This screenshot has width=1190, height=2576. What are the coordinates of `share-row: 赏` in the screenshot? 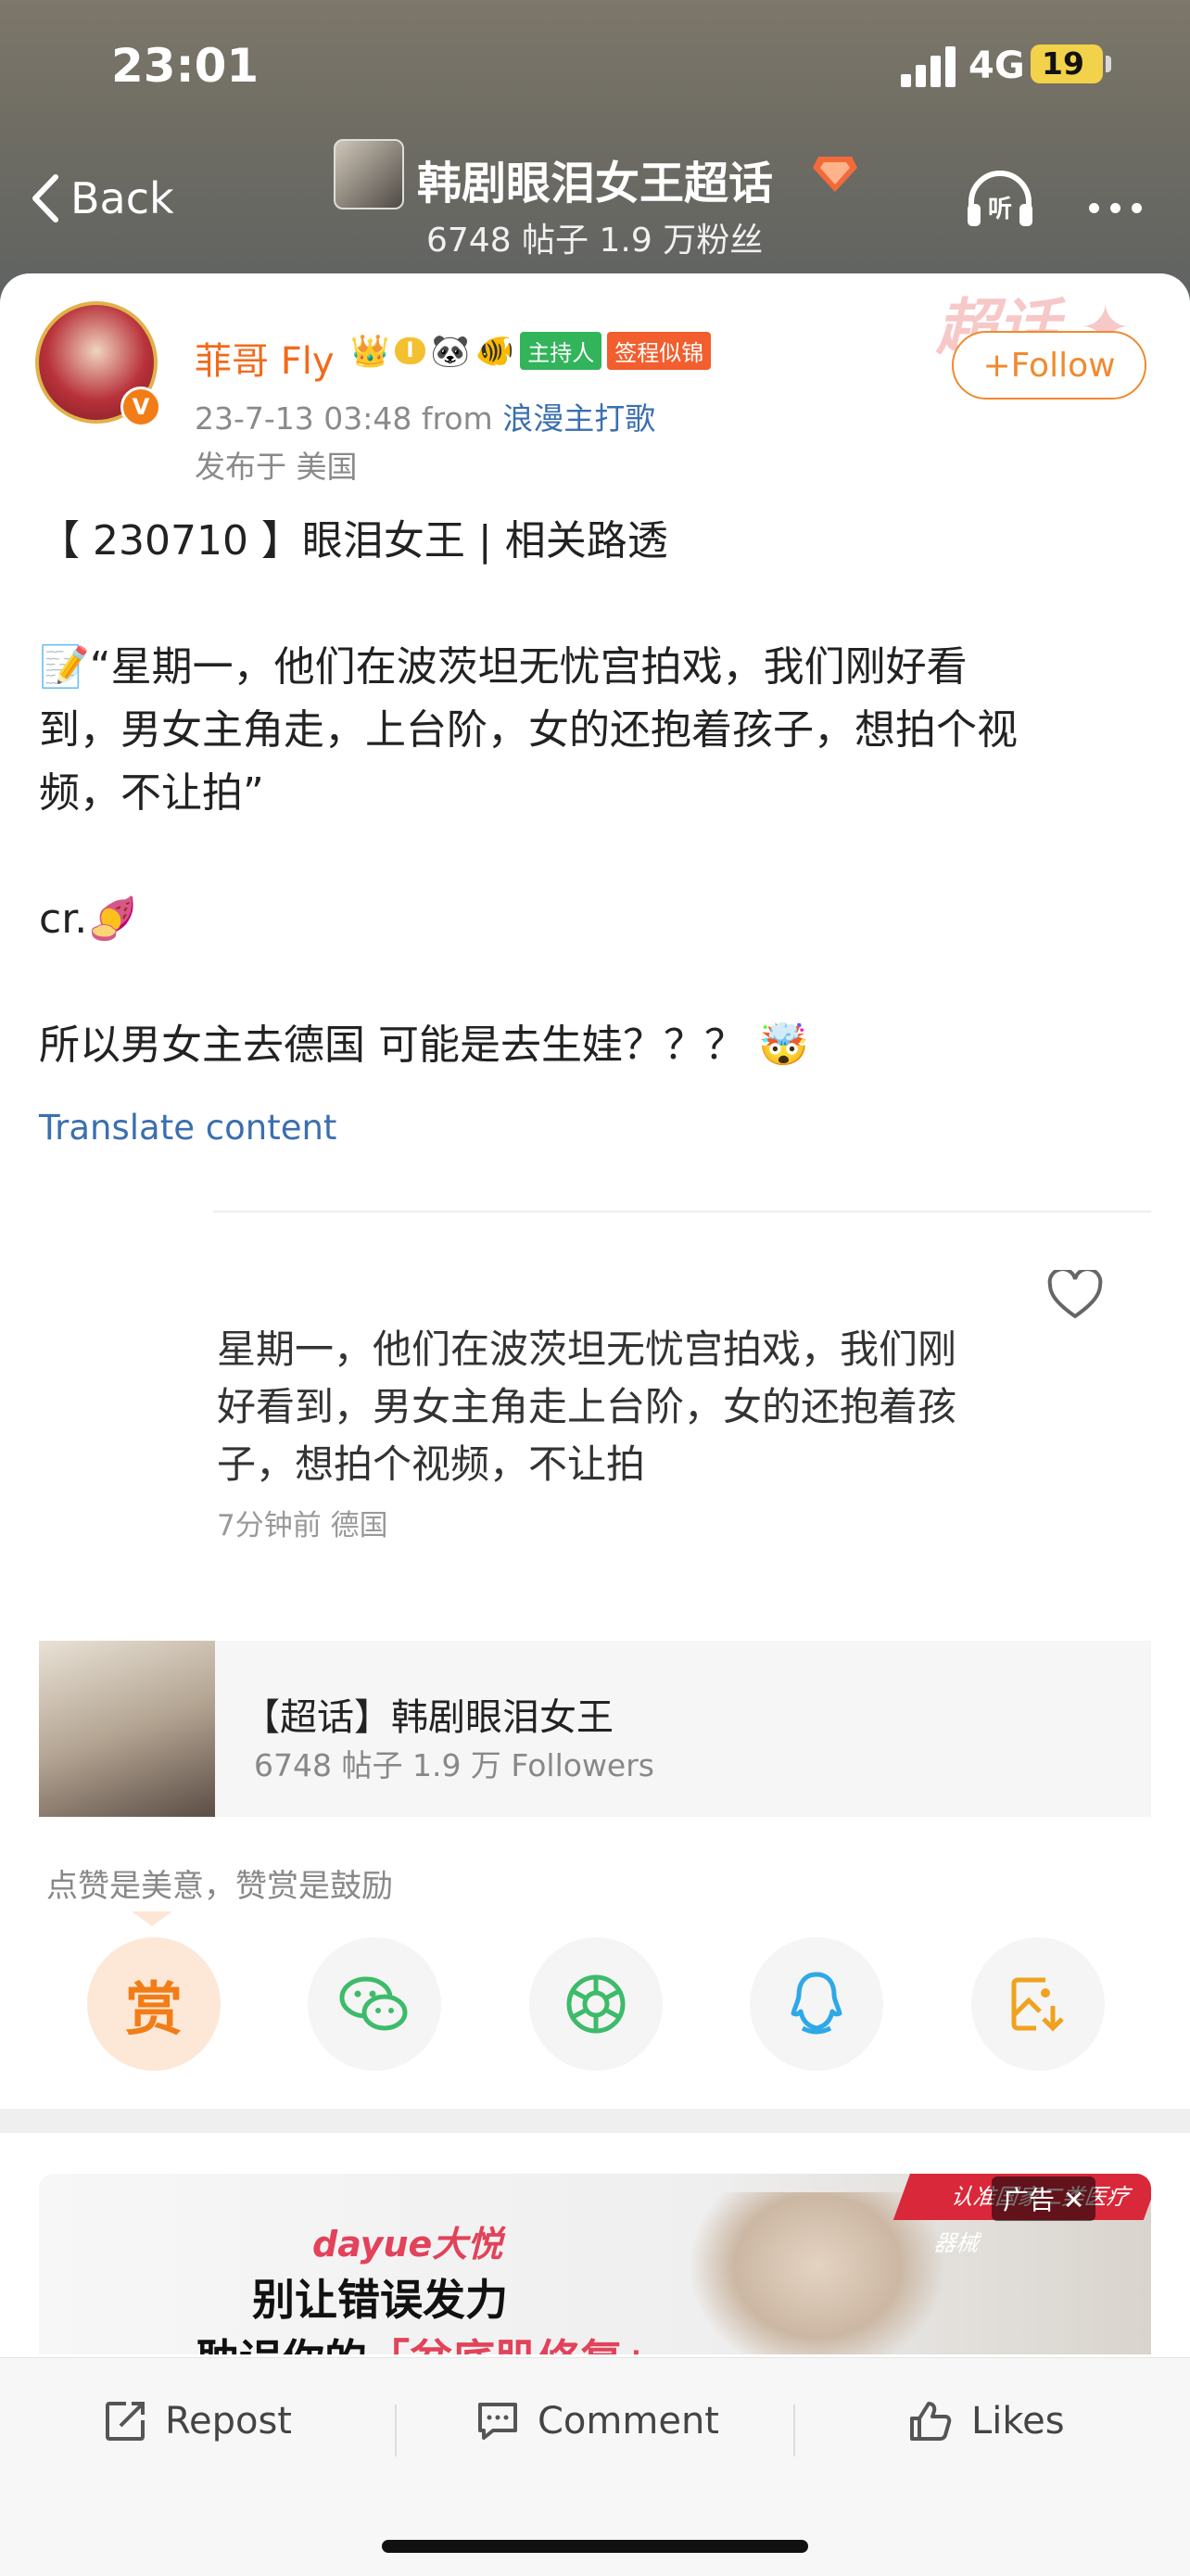 It's located at (597, 2004).